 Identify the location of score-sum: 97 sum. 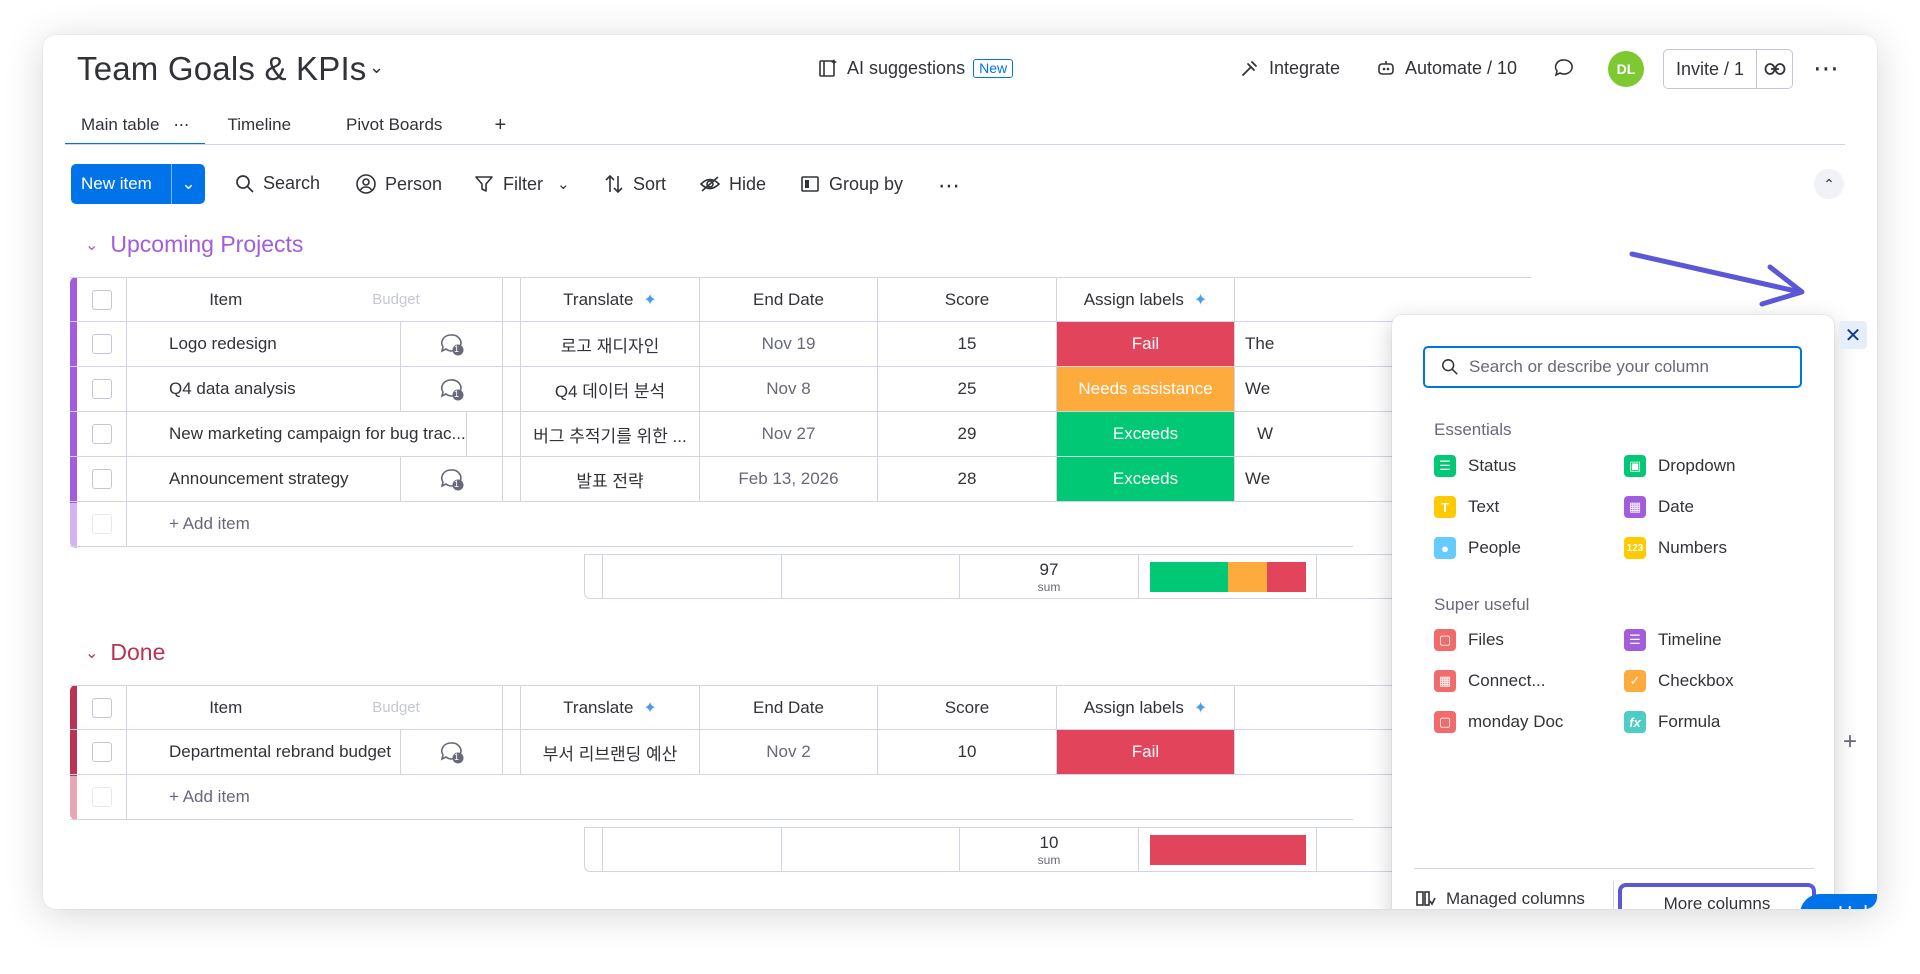
(1049, 576).